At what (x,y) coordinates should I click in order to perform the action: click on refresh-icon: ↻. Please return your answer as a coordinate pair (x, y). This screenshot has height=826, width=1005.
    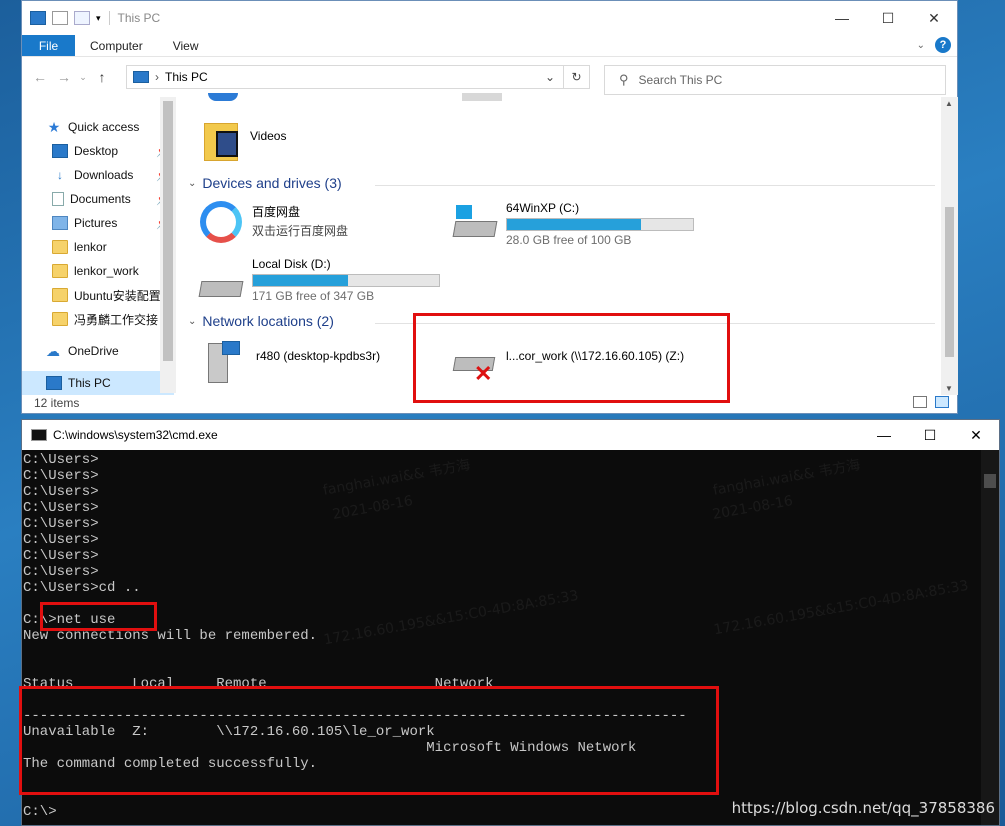
    Looking at the image, I should click on (576, 77).